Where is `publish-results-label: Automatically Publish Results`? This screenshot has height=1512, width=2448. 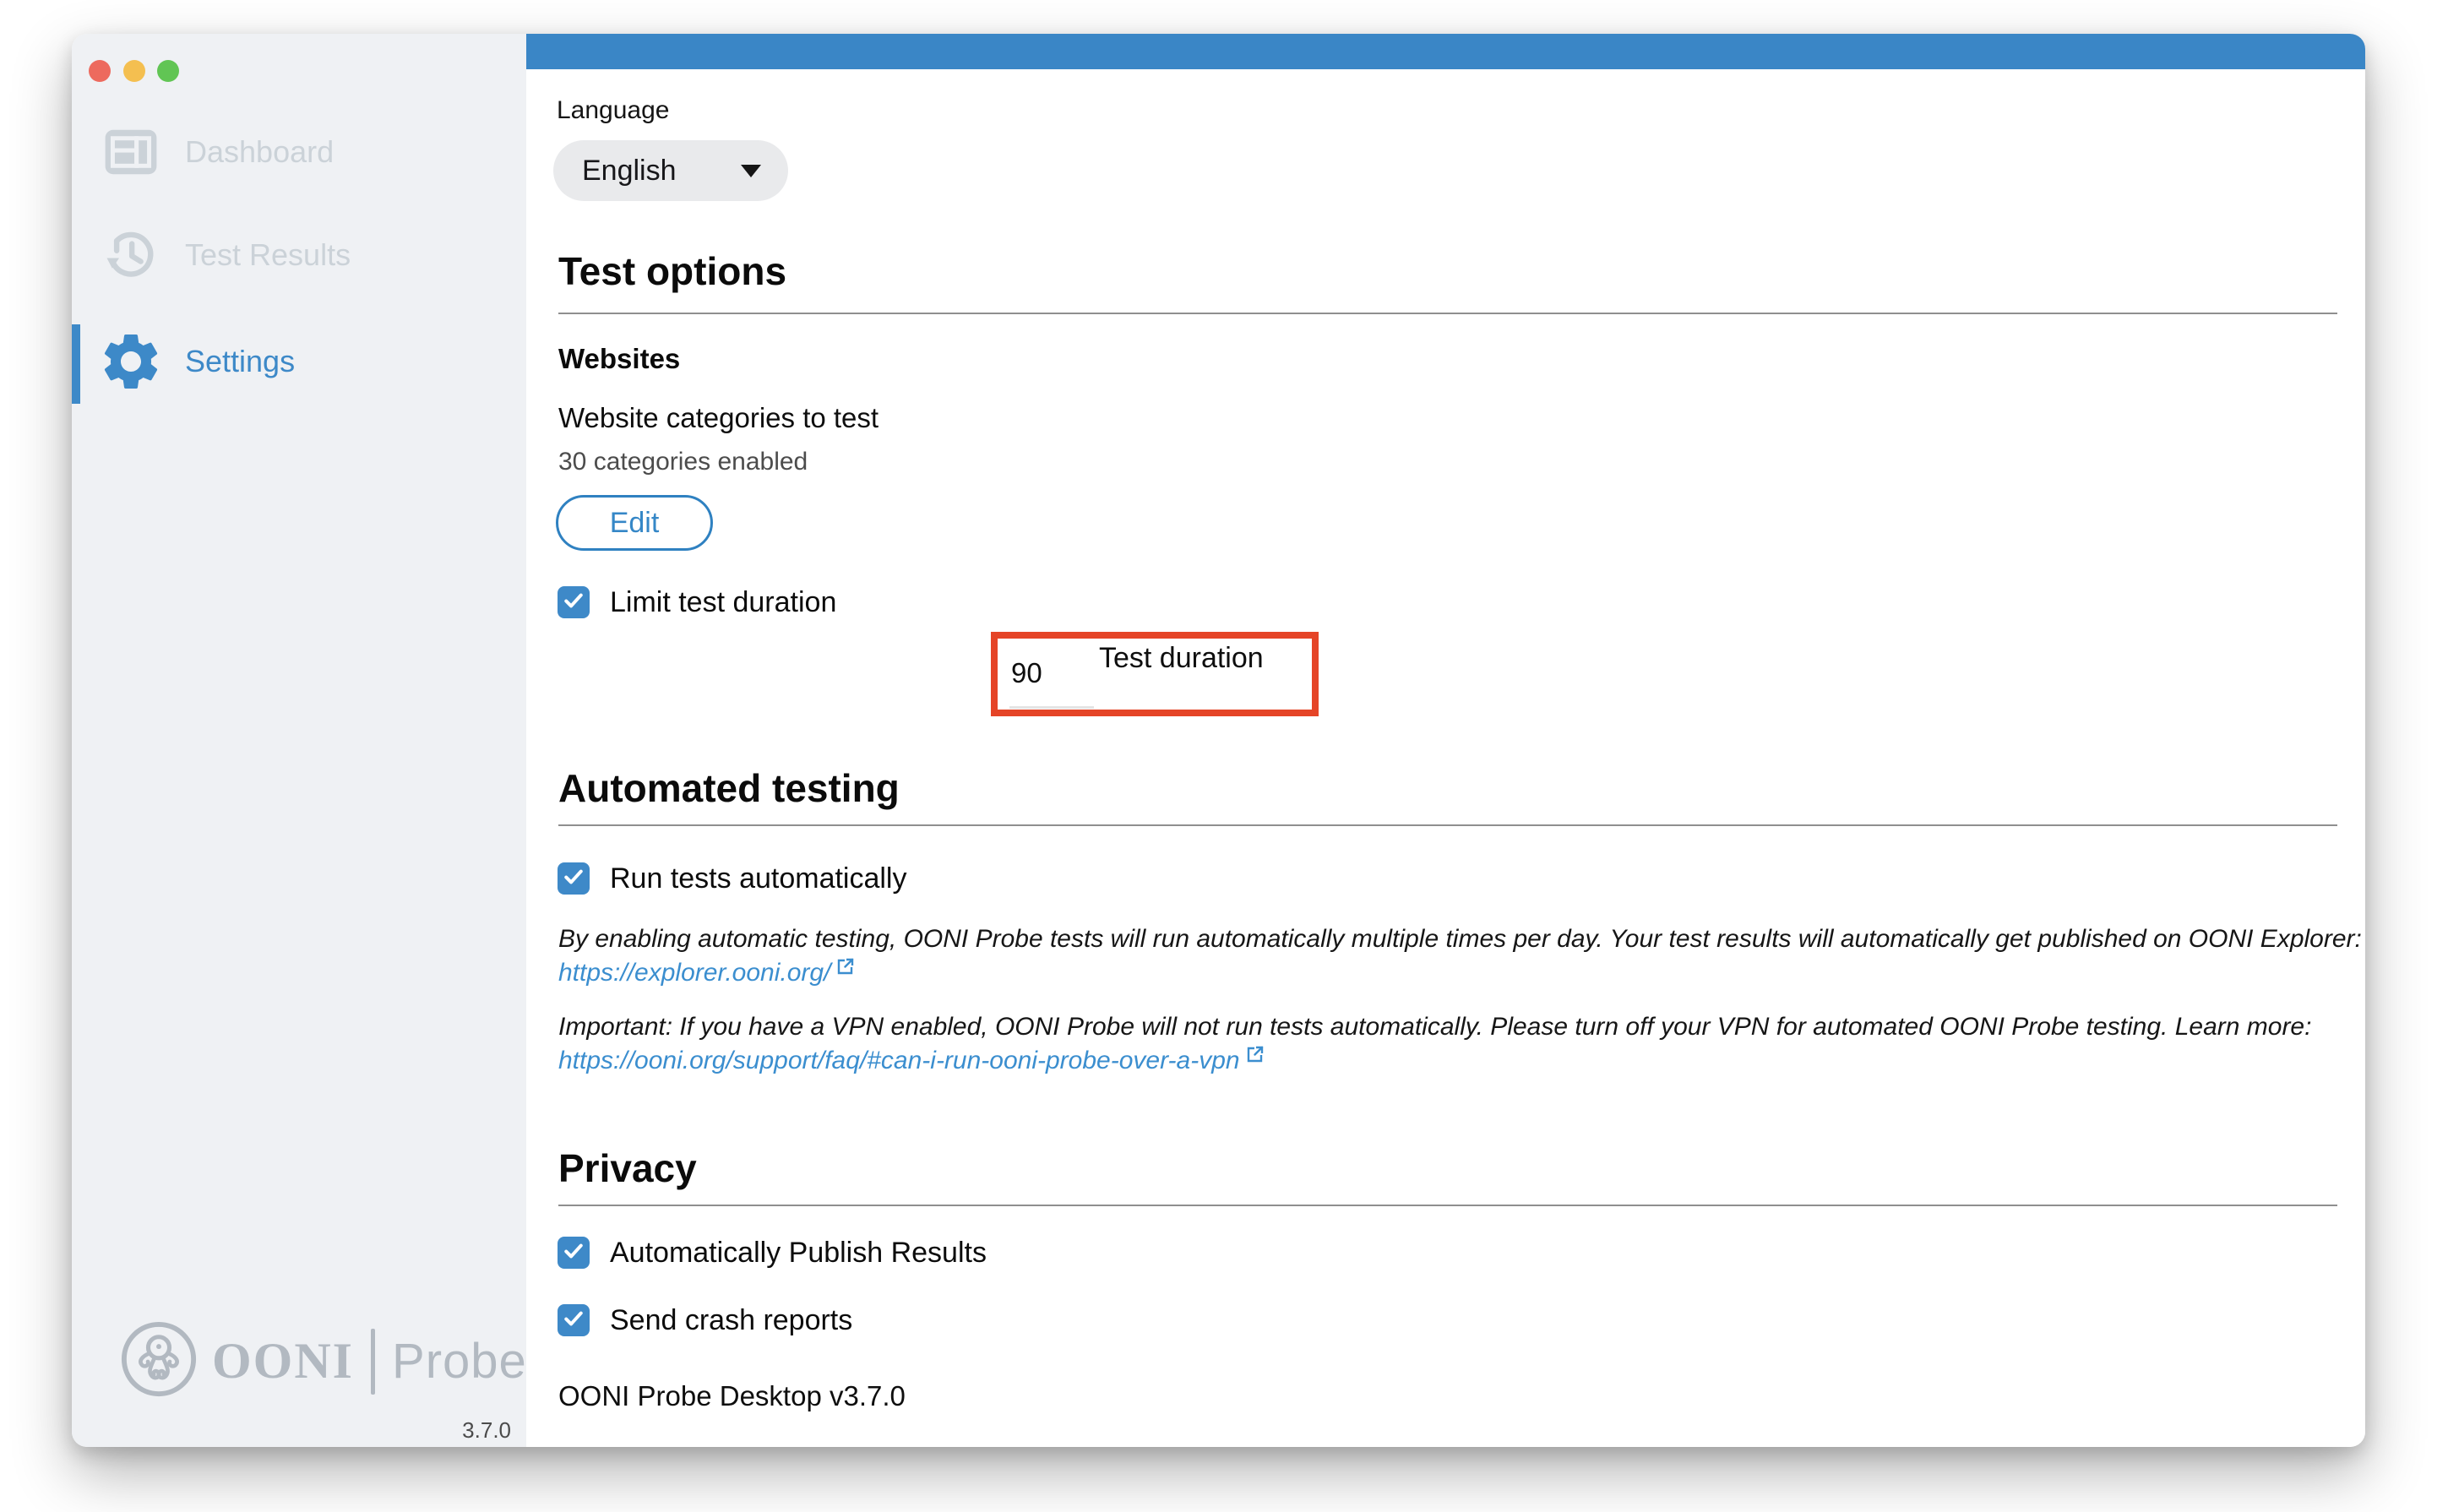
publish-results-label: Automatically Publish Results is located at coordinates (799, 1252).